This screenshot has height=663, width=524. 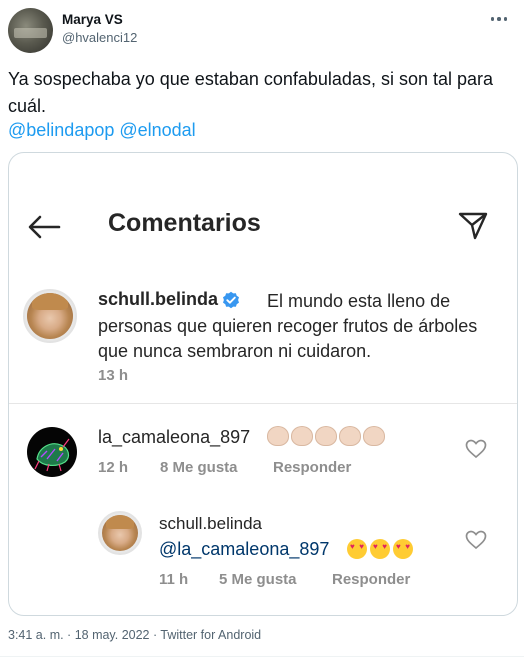 I want to click on tweet-mentions: @belindapop @elnodal, so click(x=104, y=130).